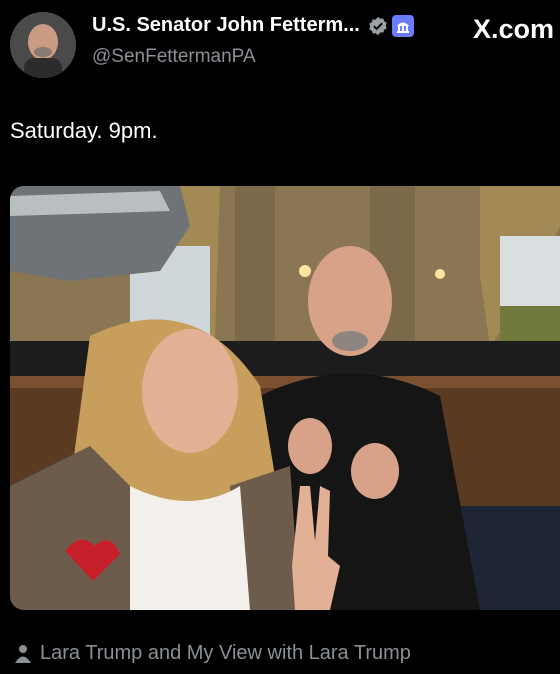  I want to click on avatar-image, so click(43, 45).